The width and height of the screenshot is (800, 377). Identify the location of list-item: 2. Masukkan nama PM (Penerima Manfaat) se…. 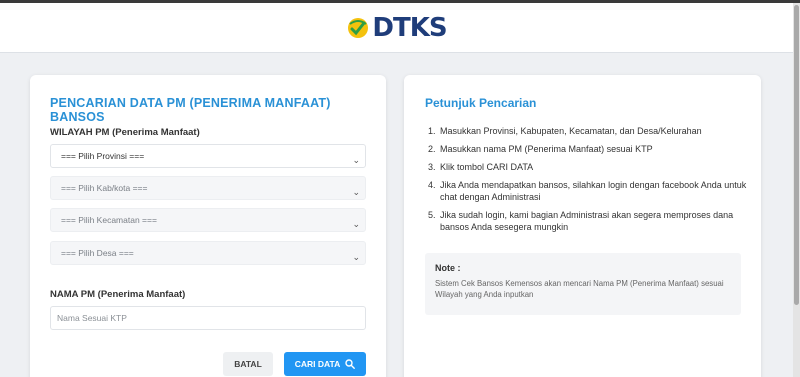
(540, 149).